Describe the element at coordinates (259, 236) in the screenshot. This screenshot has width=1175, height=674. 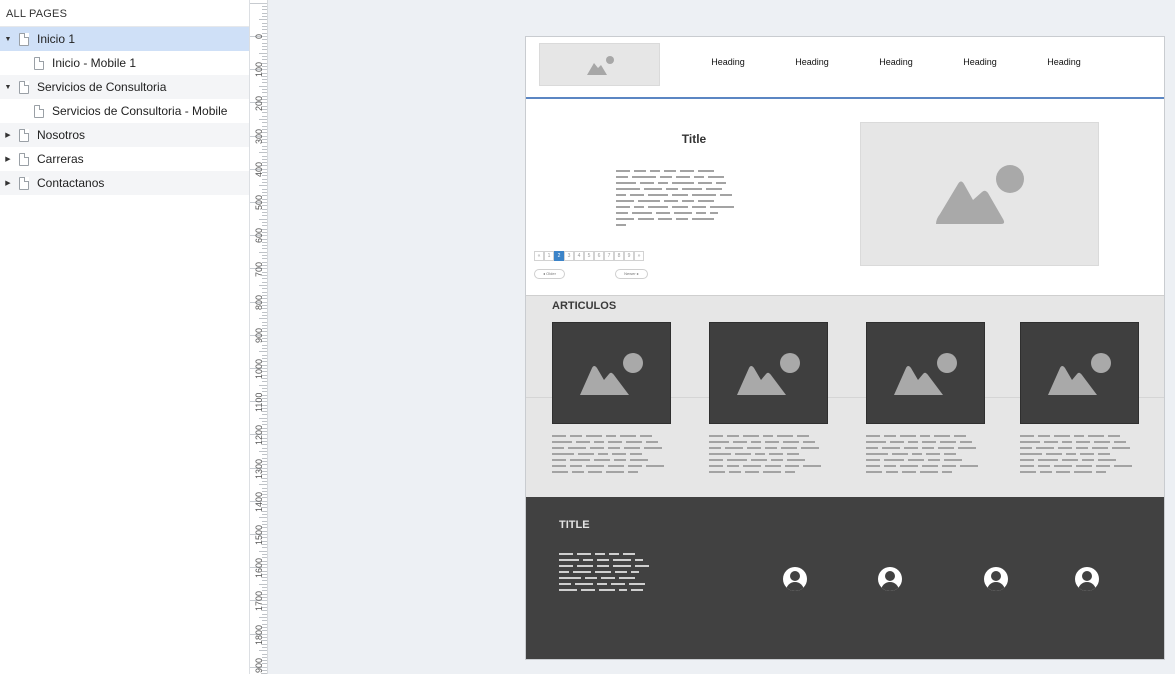
I see `ruler-label: 600` at that location.